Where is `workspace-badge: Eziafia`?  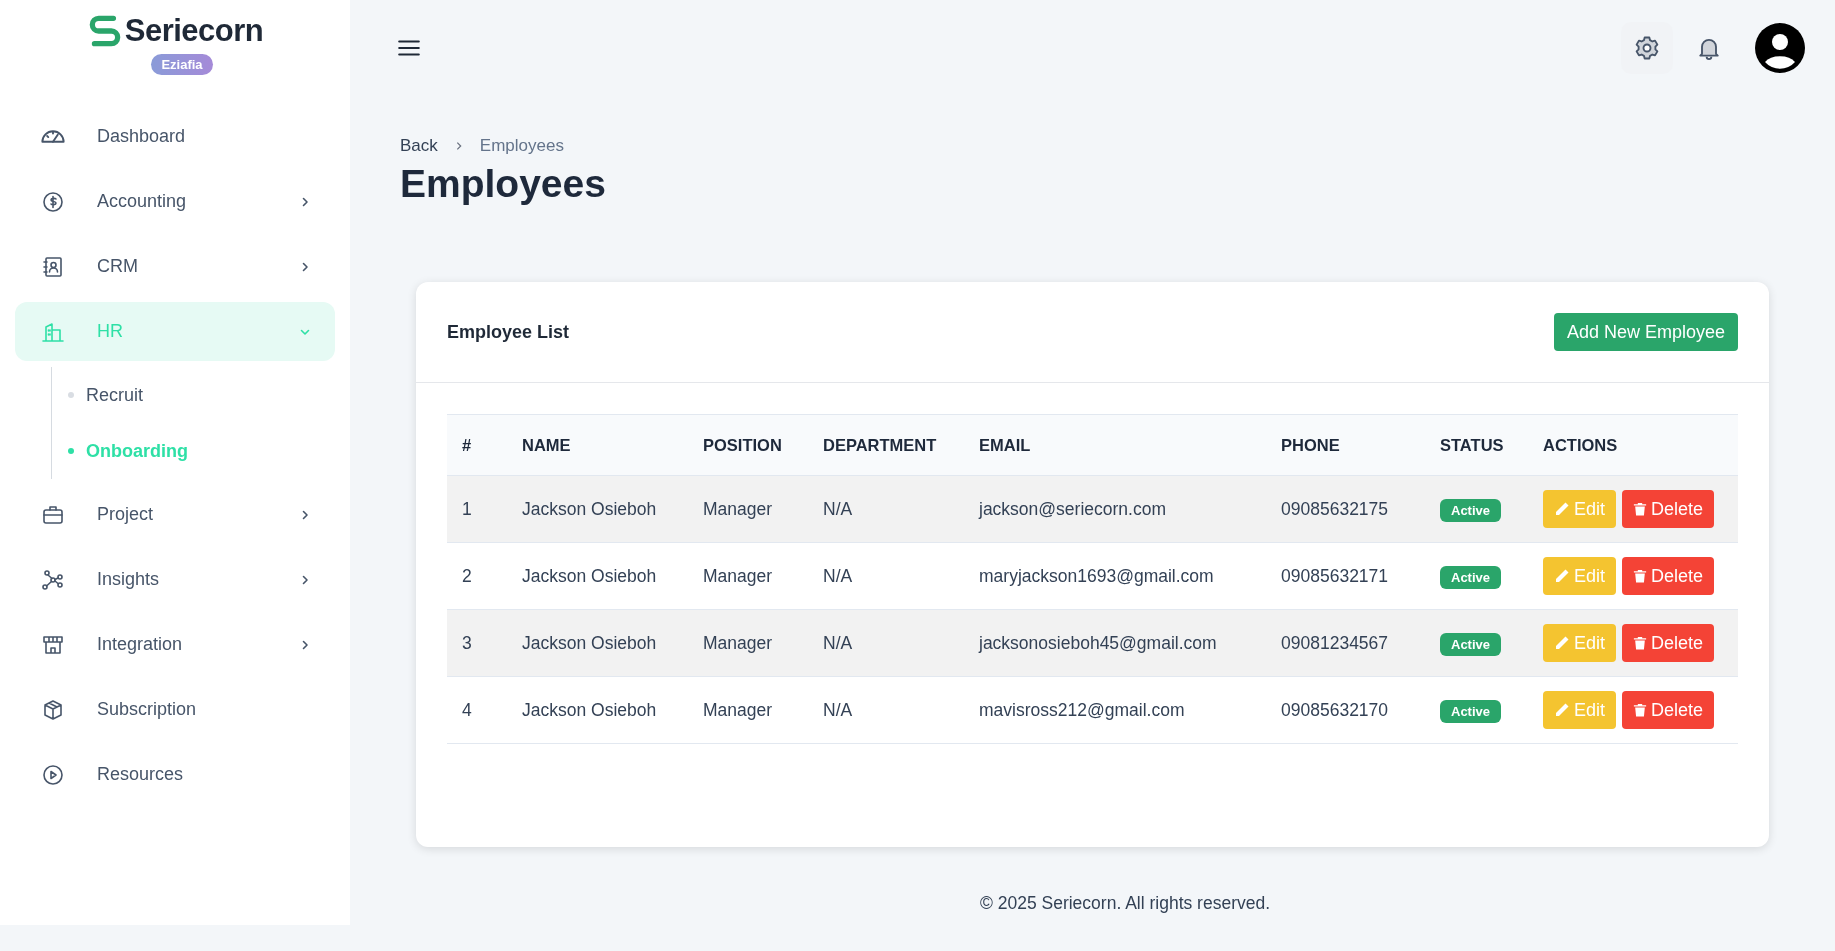
workspace-badge: Eziafia is located at coordinates (182, 64).